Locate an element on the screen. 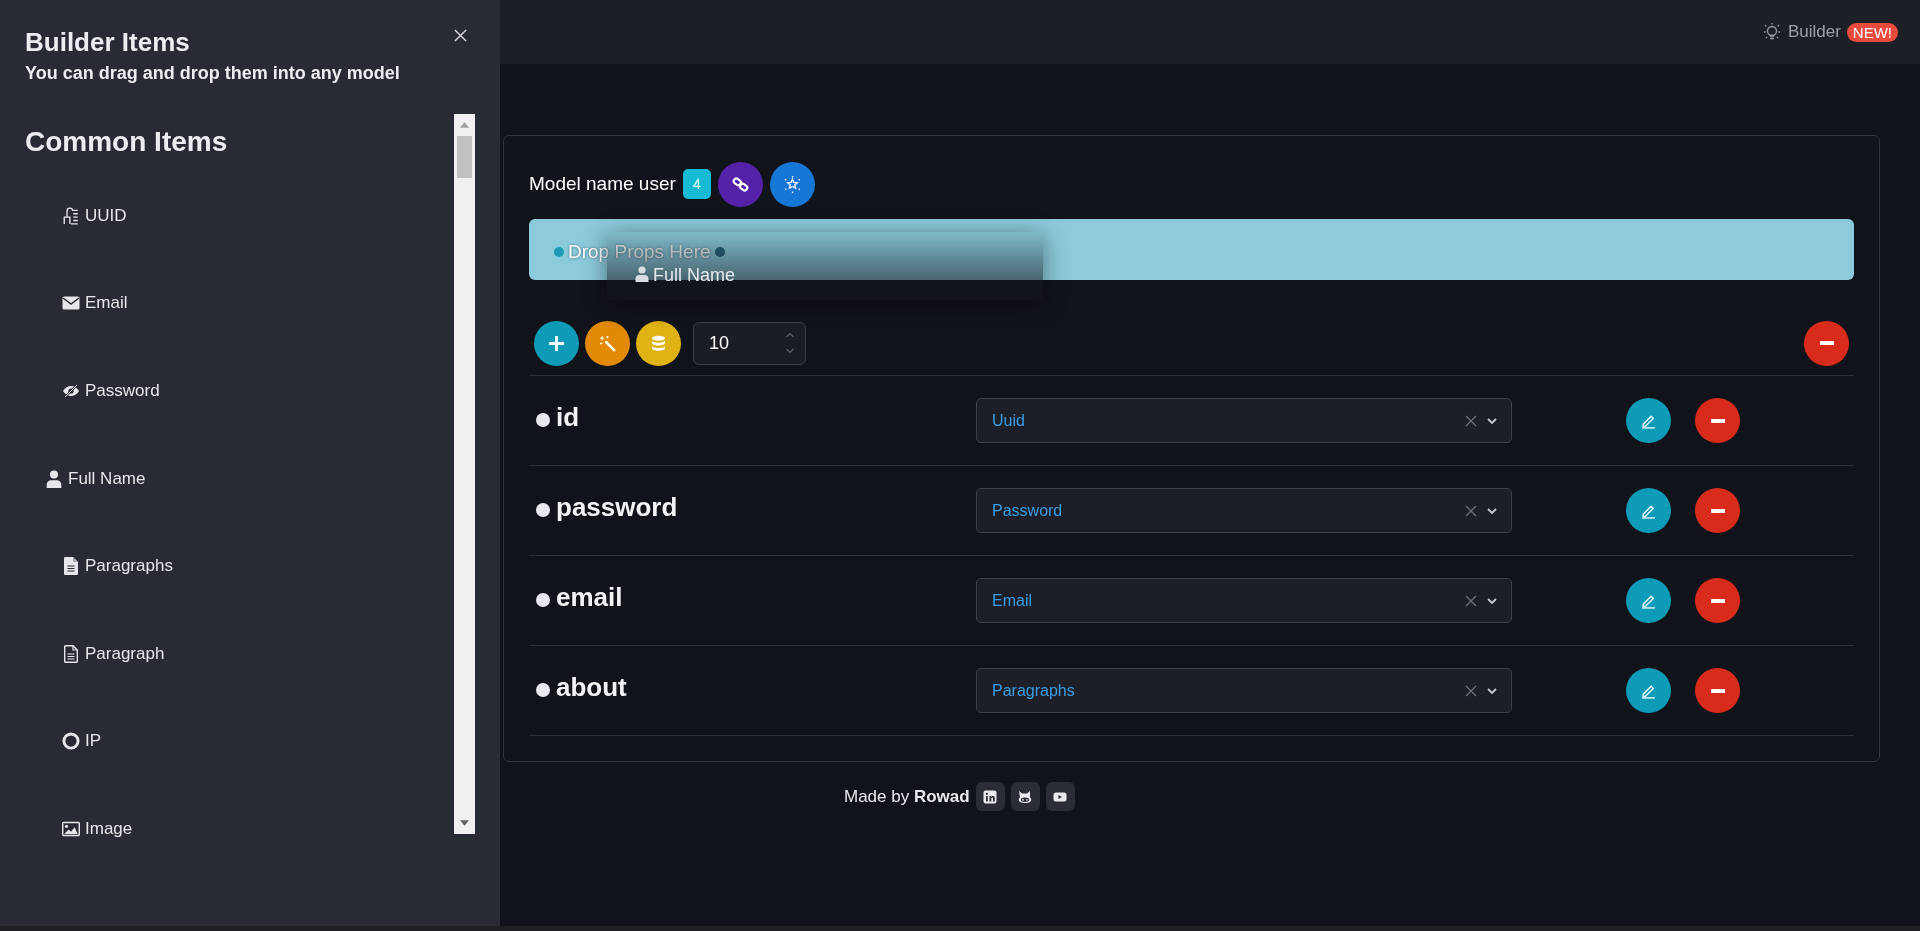  close-icon is located at coordinates (460, 35).